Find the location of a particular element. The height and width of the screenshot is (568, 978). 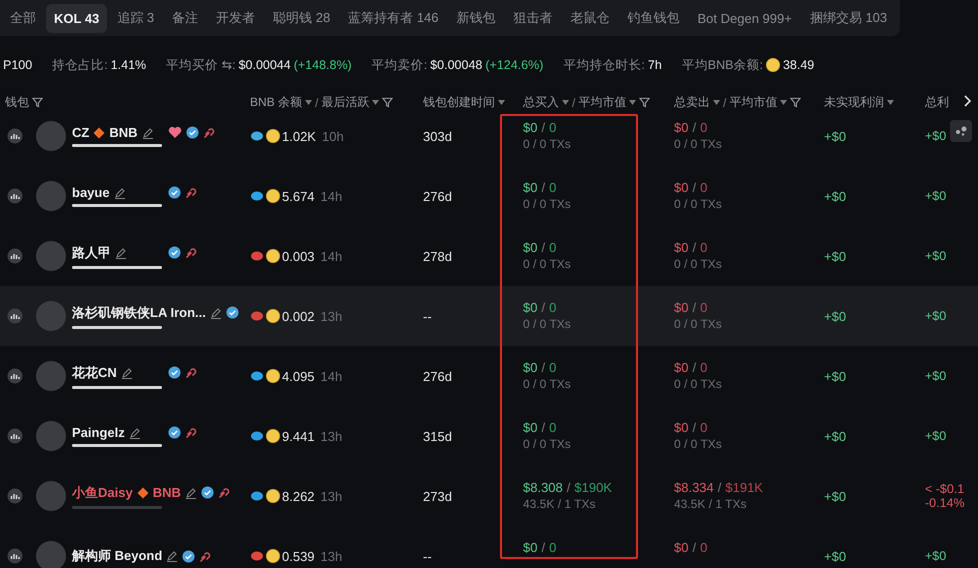

wallet-name: CZ is located at coordinates (81, 132).